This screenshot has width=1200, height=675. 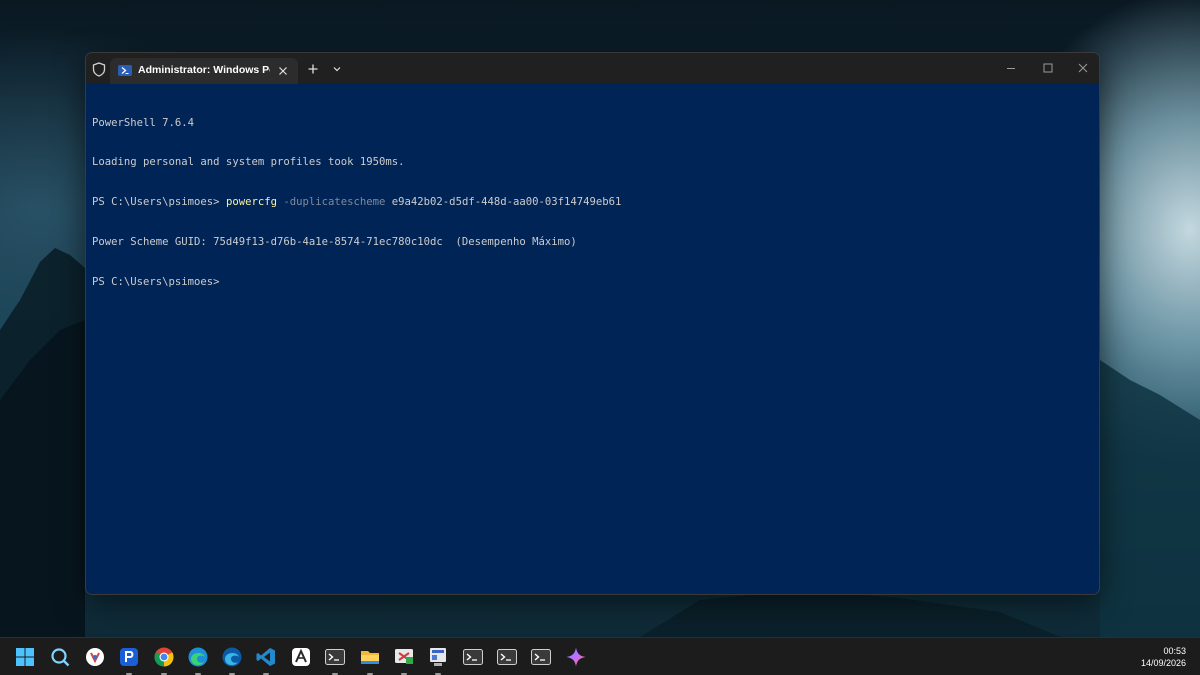 I want to click on tab-title: Administrator: Windows Powe, so click(x=204, y=70).